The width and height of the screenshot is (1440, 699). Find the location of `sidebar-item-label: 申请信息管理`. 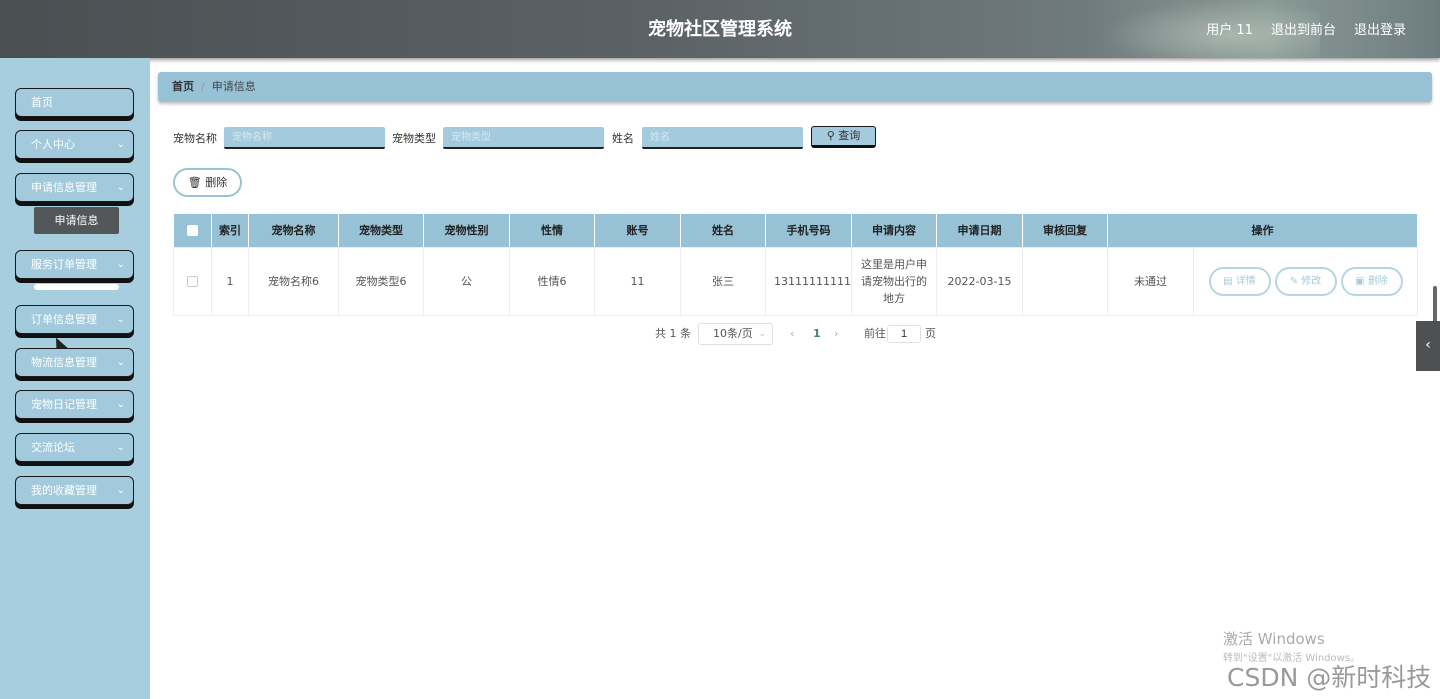

sidebar-item-label: 申请信息管理 is located at coordinates (64, 187).